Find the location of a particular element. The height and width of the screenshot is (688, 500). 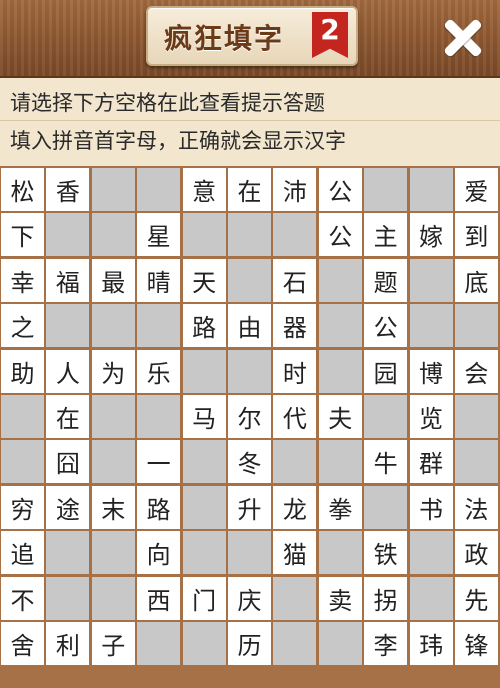

letter-cell: 政 is located at coordinates (476, 553).